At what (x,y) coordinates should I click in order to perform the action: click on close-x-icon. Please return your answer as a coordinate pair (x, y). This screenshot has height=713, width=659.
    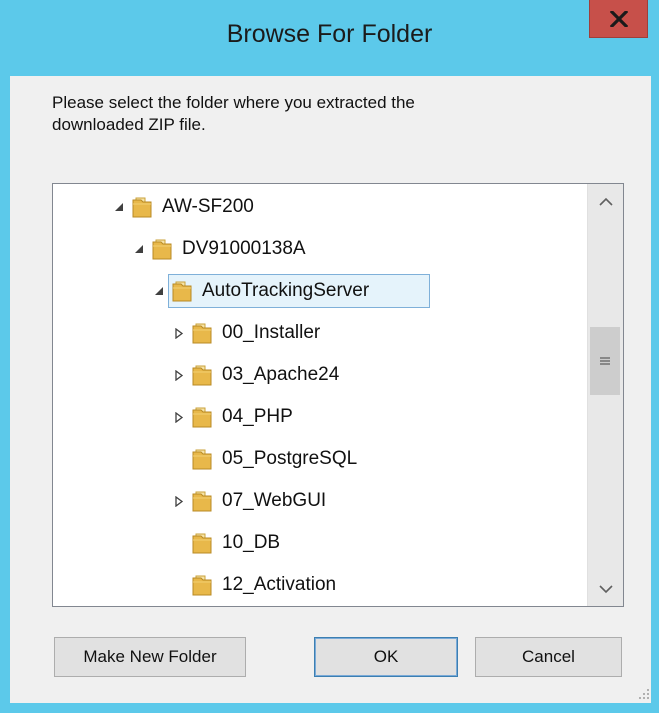
    Looking at the image, I should click on (618, 18).